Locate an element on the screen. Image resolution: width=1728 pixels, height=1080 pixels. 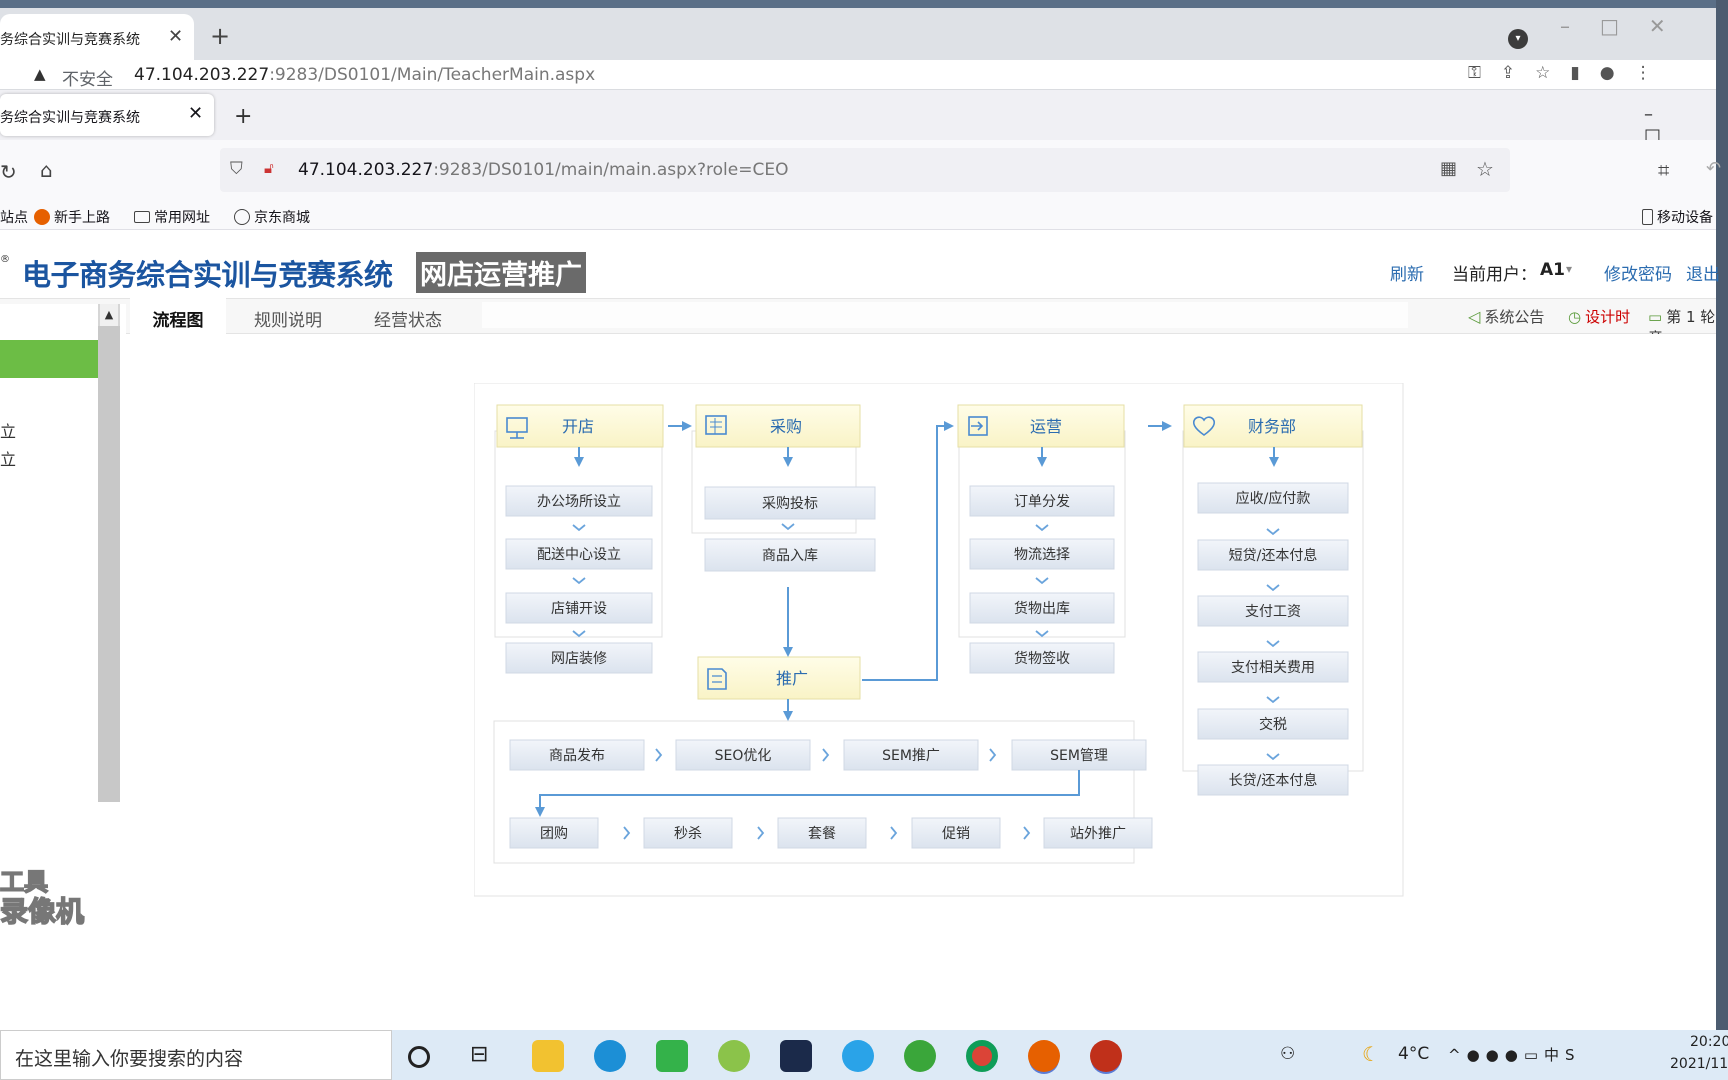
stage-promote: 推广 is located at coordinates (779, 678).